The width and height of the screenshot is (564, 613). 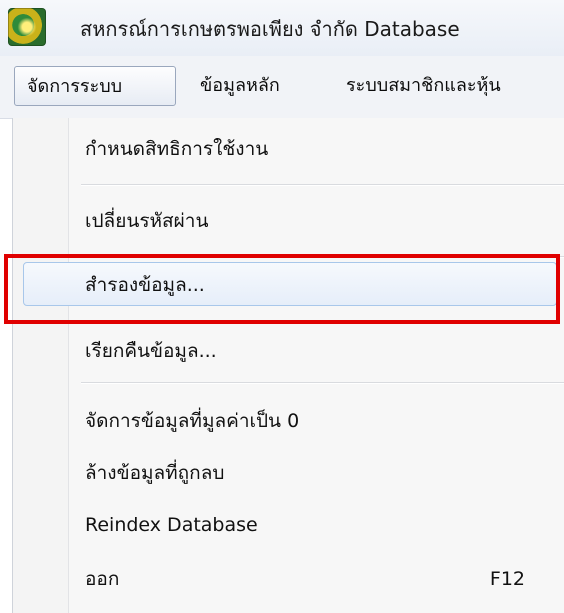 I want to click on app-logo-icon, so click(x=27, y=27).